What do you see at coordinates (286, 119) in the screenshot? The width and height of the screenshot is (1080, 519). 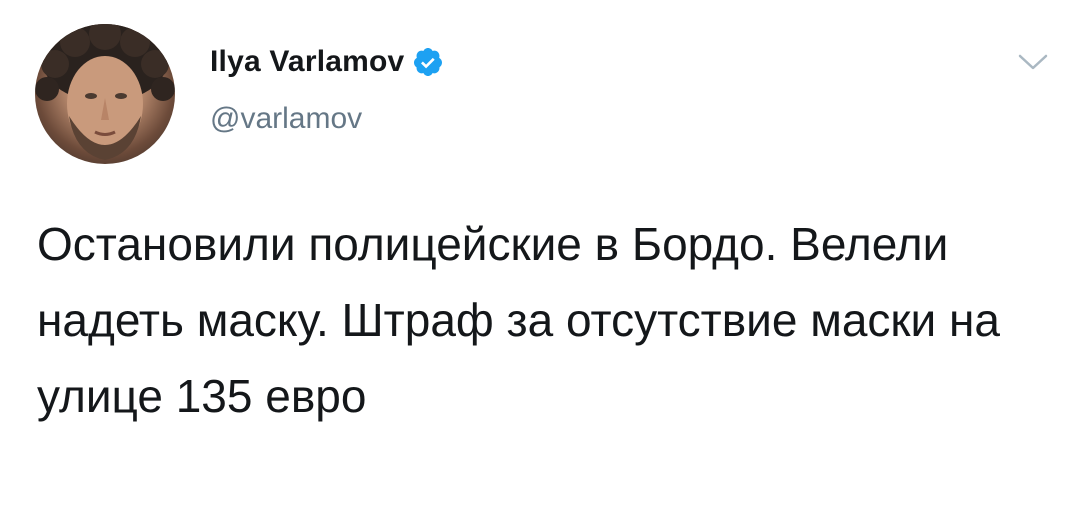 I see `author-handle: @varlamov` at bounding box center [286, 119].